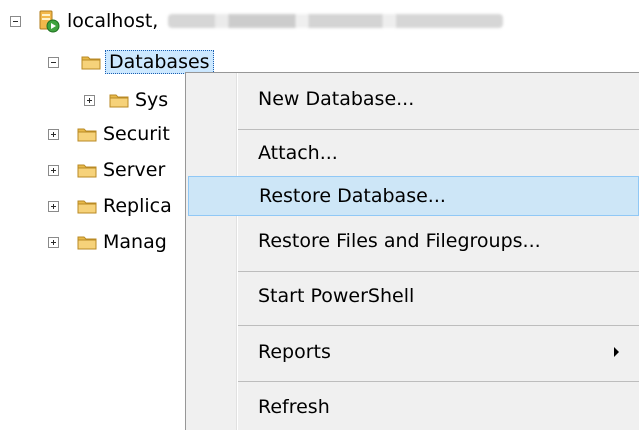 This screenshot has height=430, width=639. What do you see at coordinates (413, 407) in the screenshot?
I see `menu-item-refresh: Refresh` at bounding box center [413, 407].